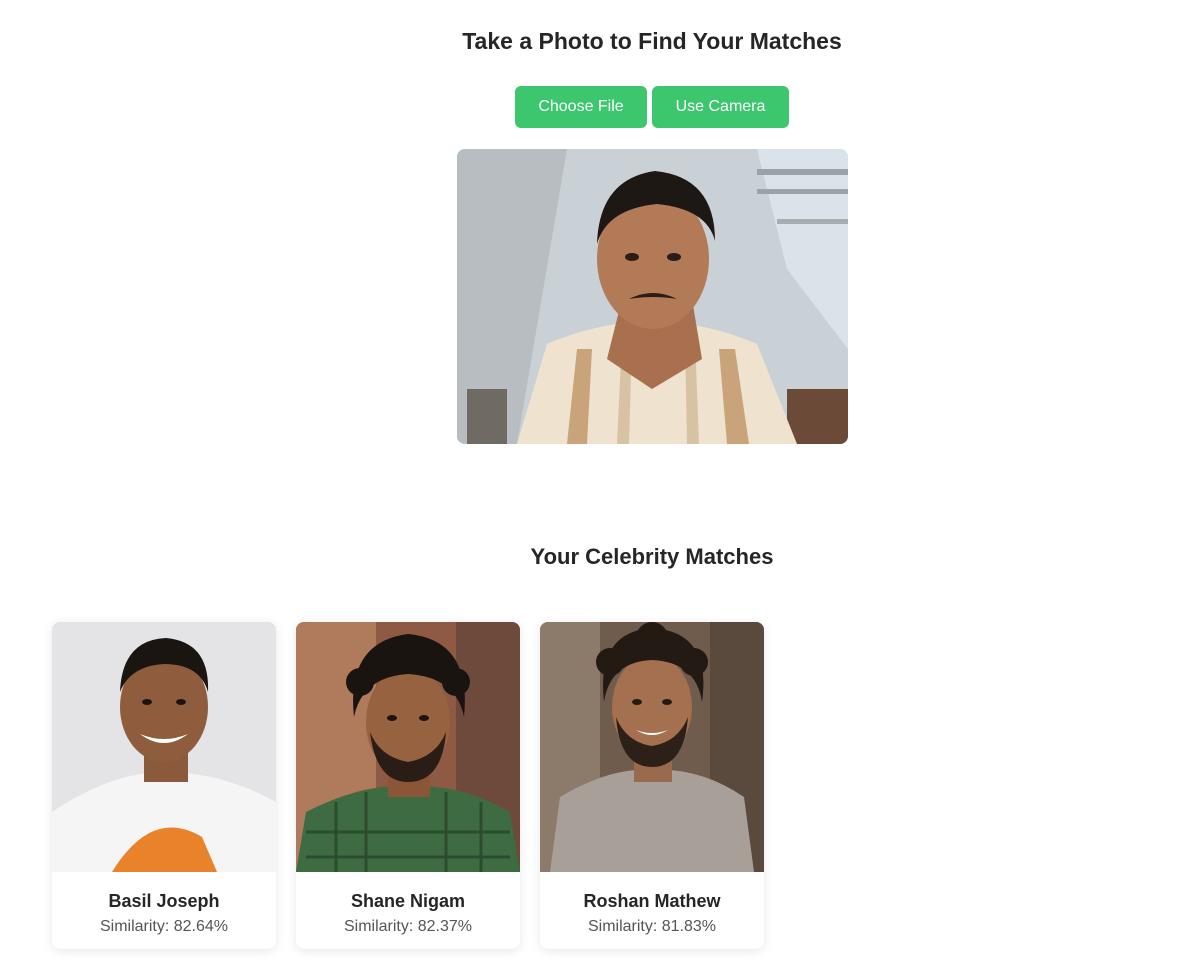  I want to click on user-photo-image, so click(652, 296).